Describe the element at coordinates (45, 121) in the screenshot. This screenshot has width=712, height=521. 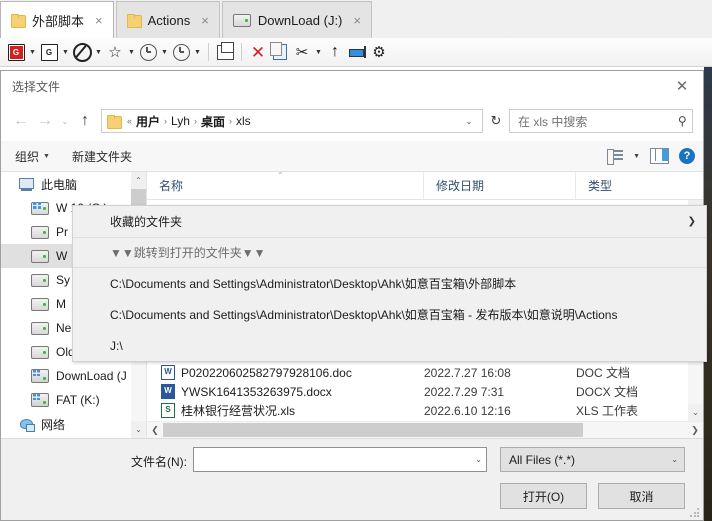
I see `forward-button: →` at that location.